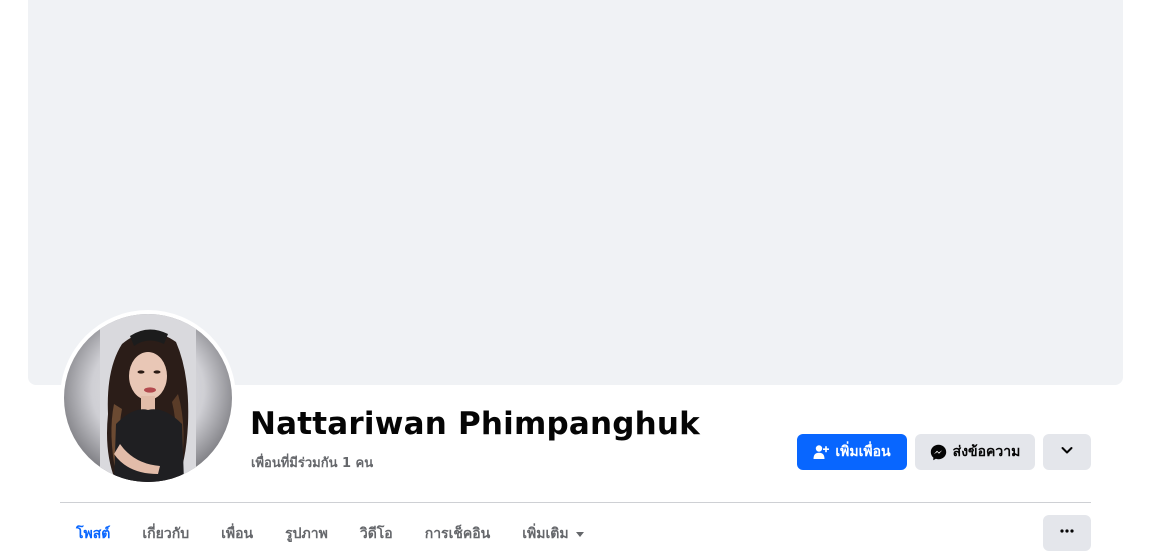 This screenshot has width=1149, height=556. What do you see at coordinates (863, 452) in the screenshot?
I see `add-friend-label: เพิ่มเพื่อน` at bounding box center [863, 452].